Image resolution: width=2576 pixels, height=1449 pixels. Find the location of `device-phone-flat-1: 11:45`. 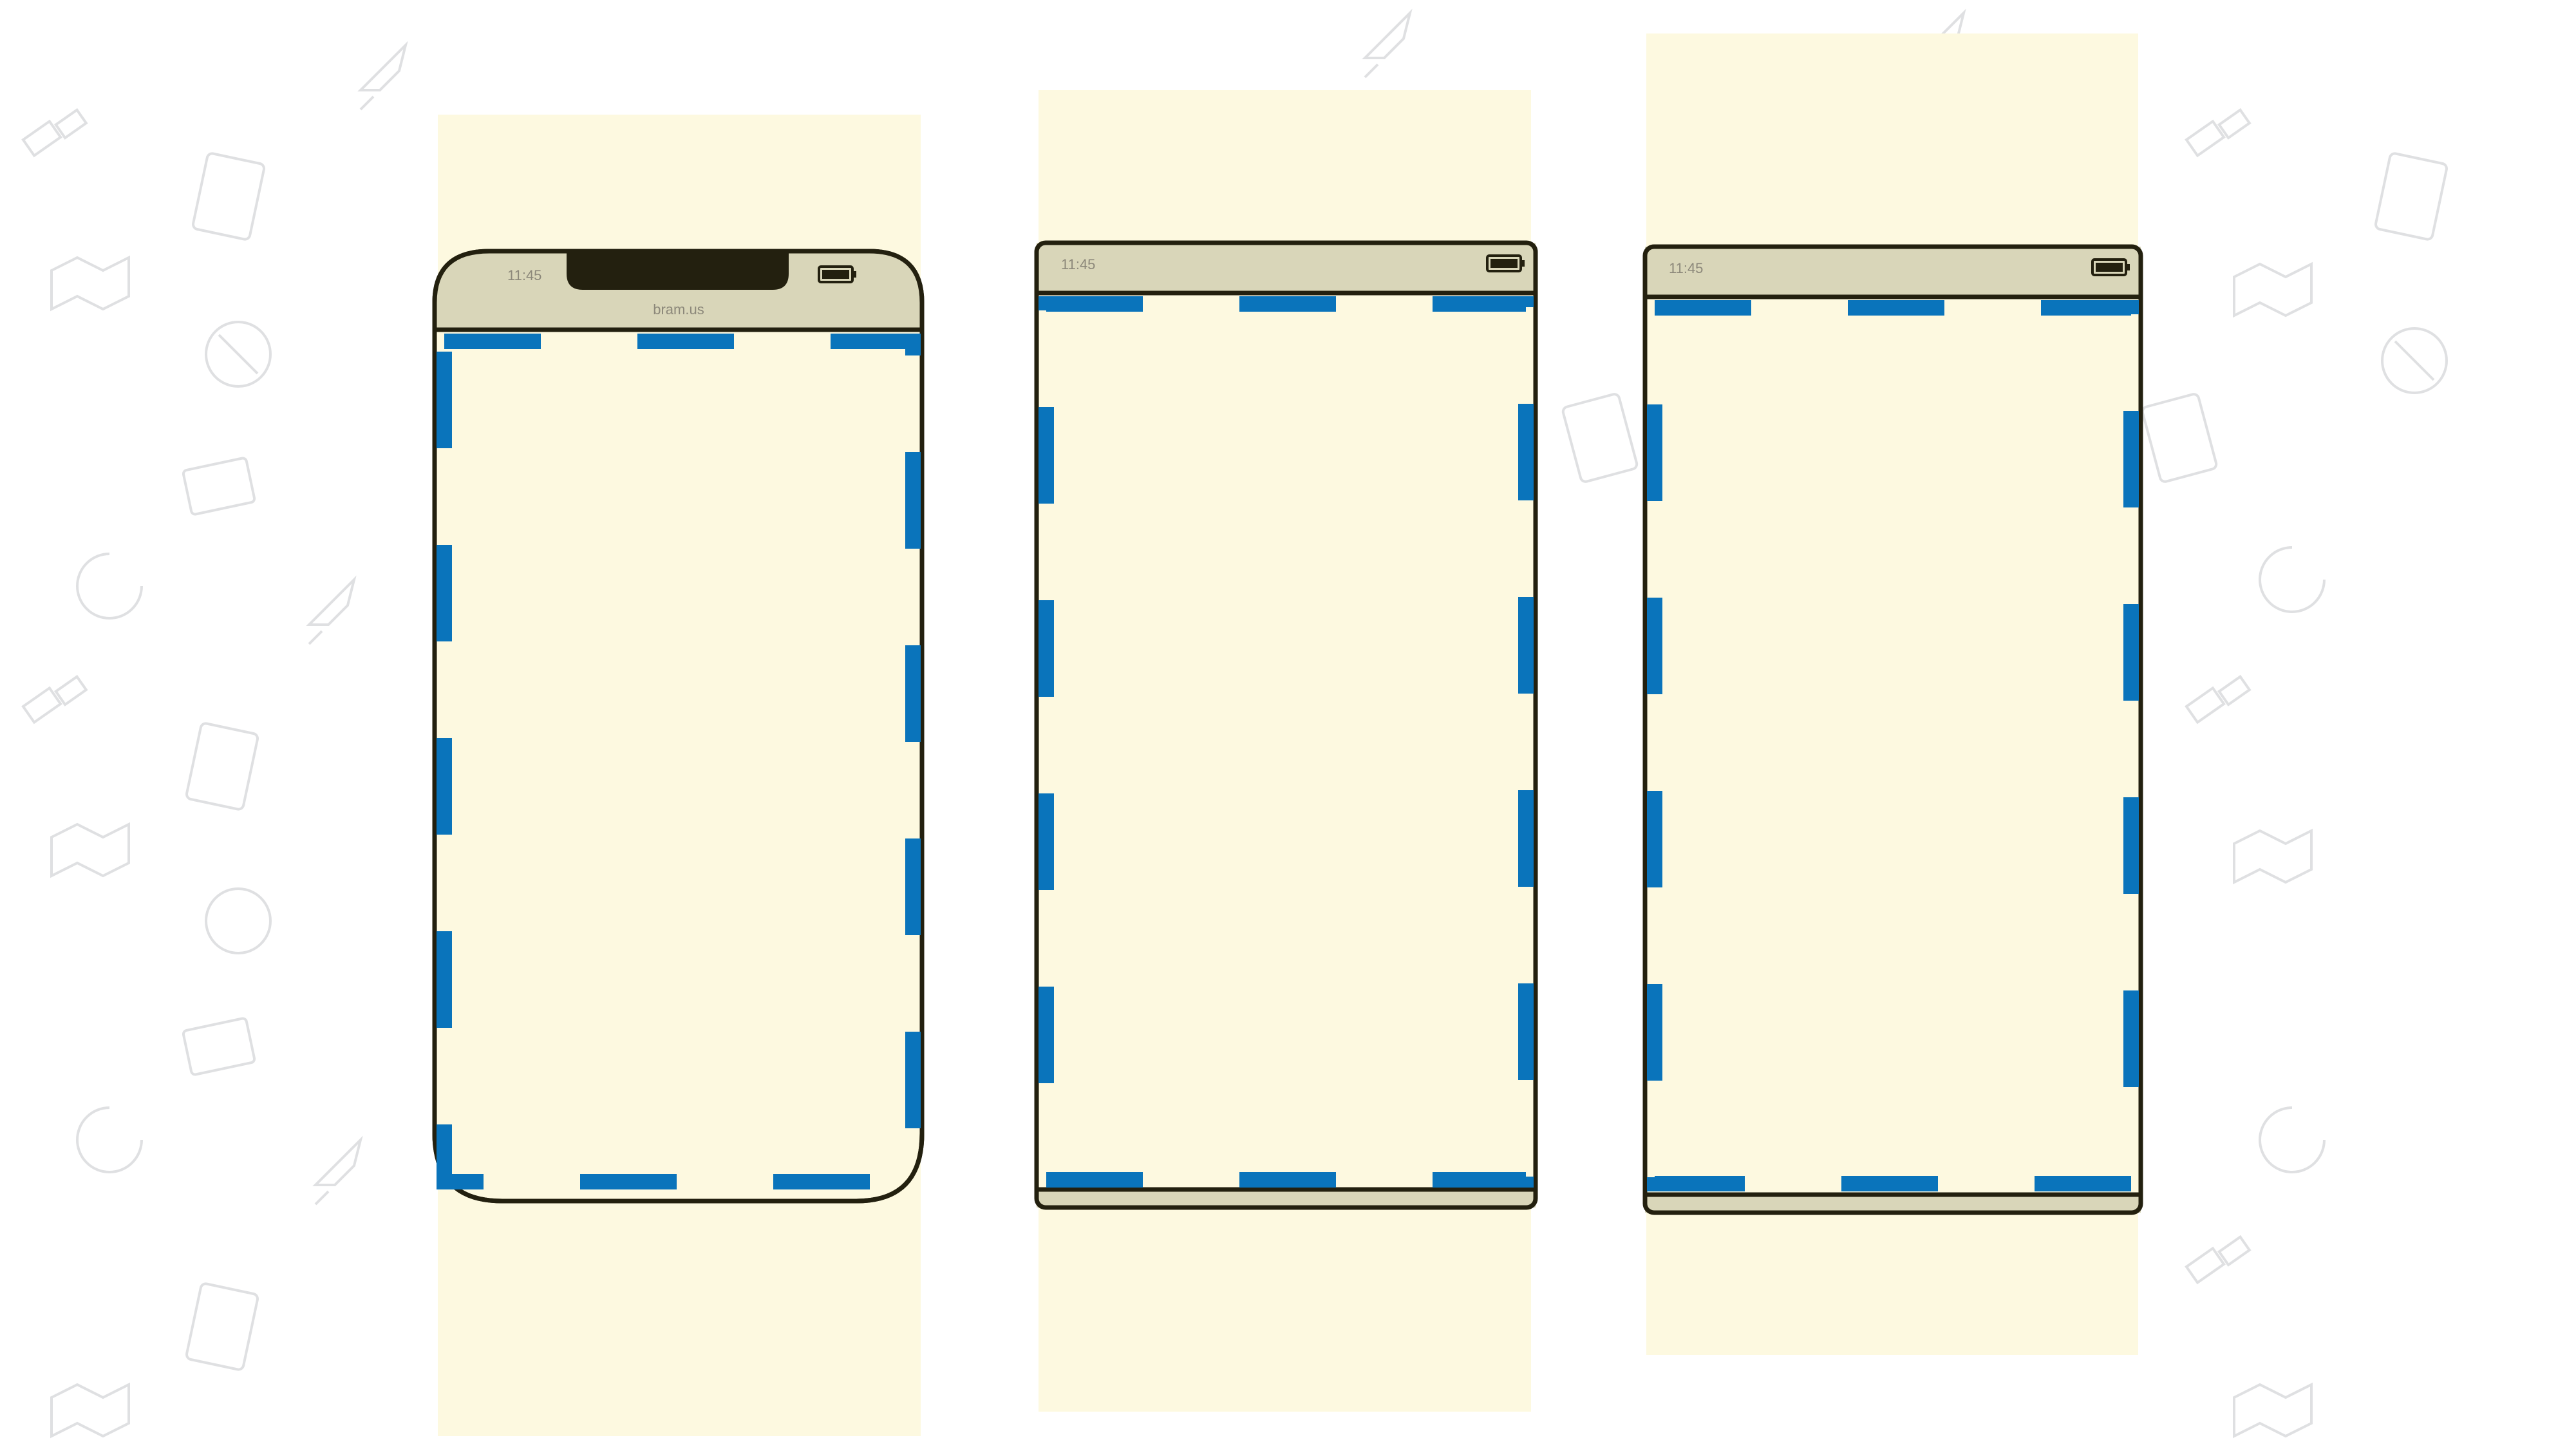

device-phone-flat-1: 11:45 is located at coordinates (1286, 725).